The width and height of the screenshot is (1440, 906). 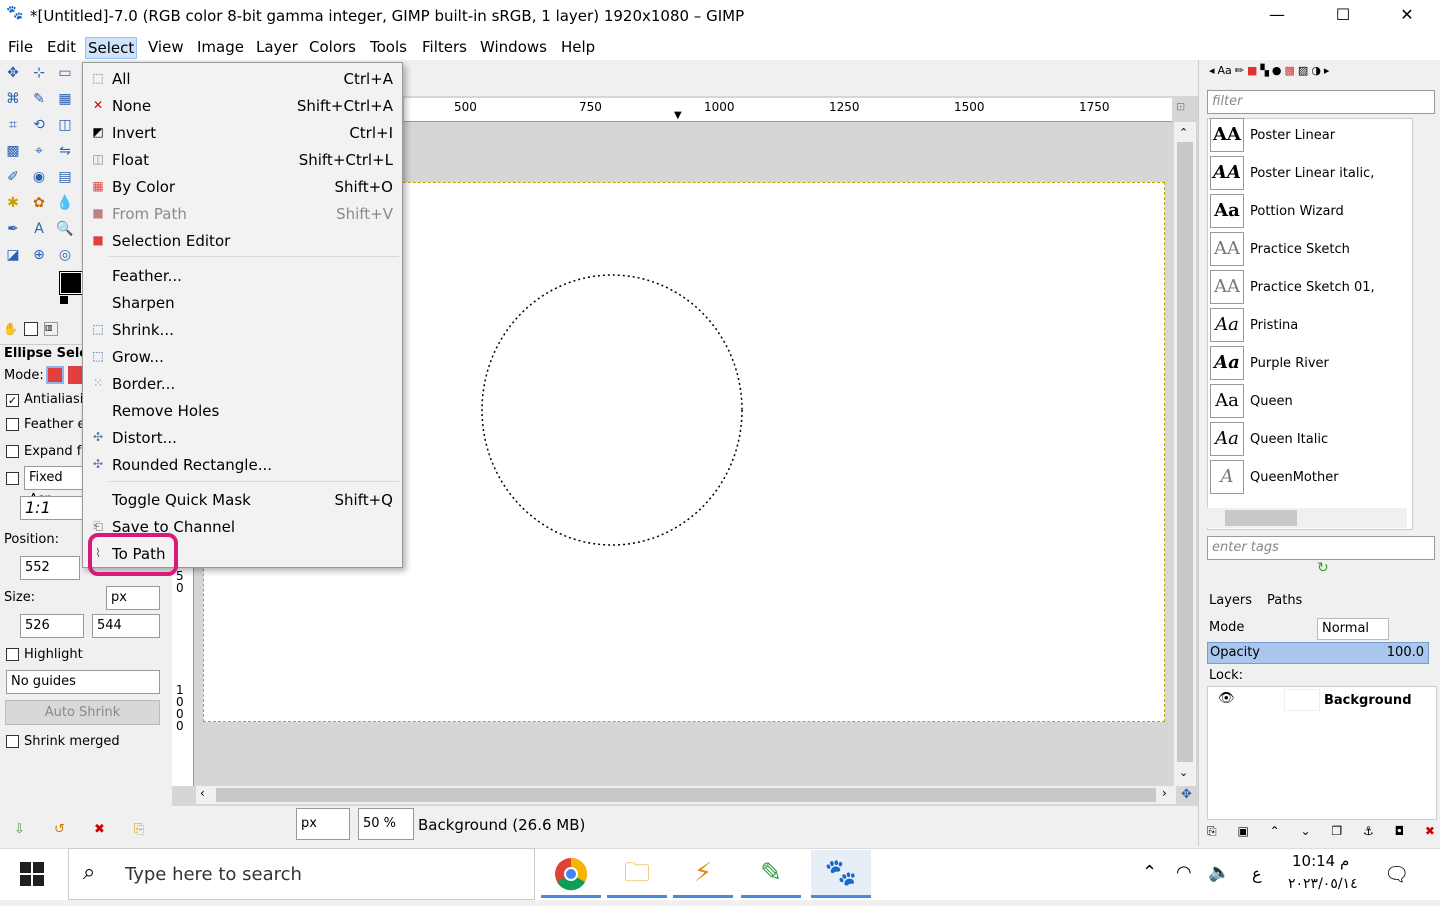 I want to click on font-item: AA Poster Linear, so click(x=1315, y=137).